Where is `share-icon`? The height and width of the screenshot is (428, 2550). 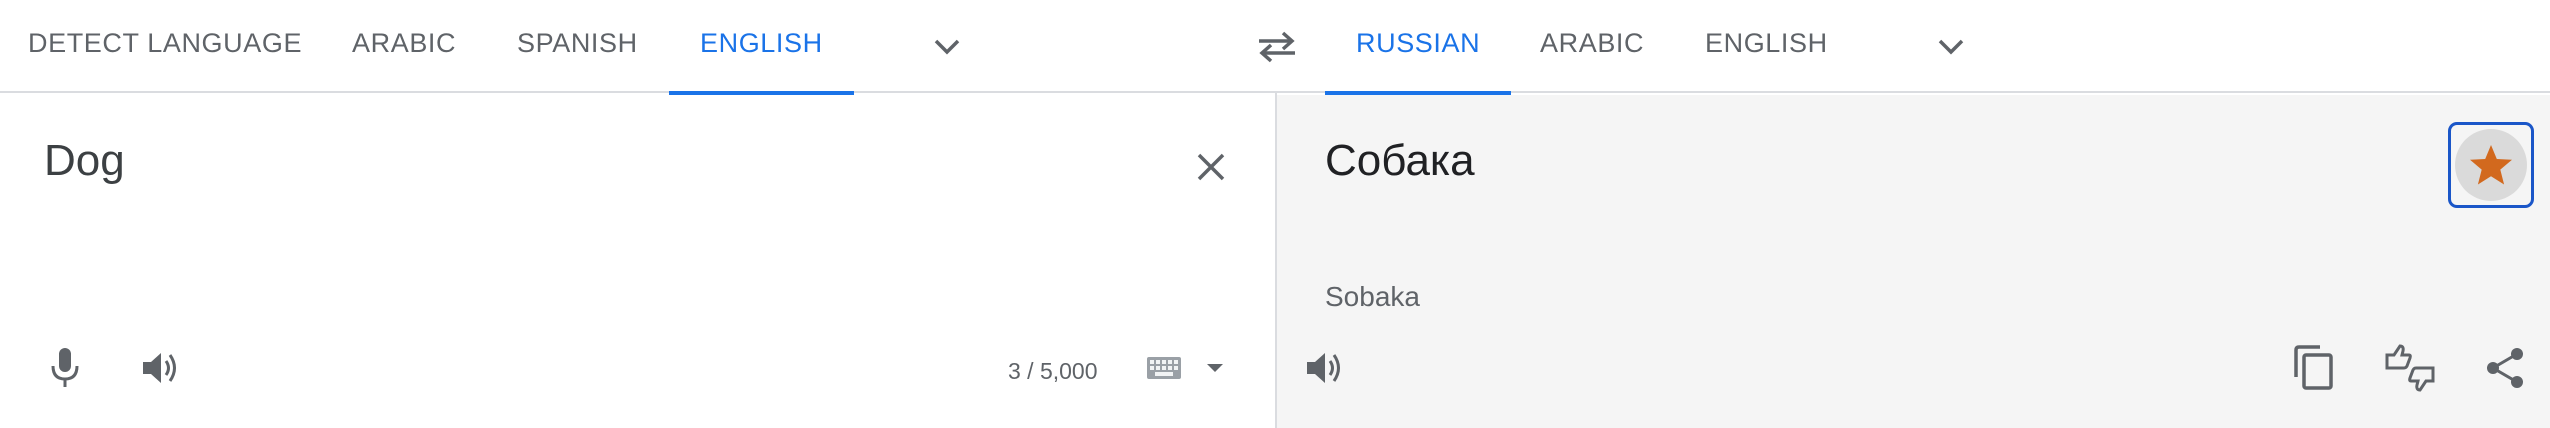
share-icon is located at coordinates (2505, 368).